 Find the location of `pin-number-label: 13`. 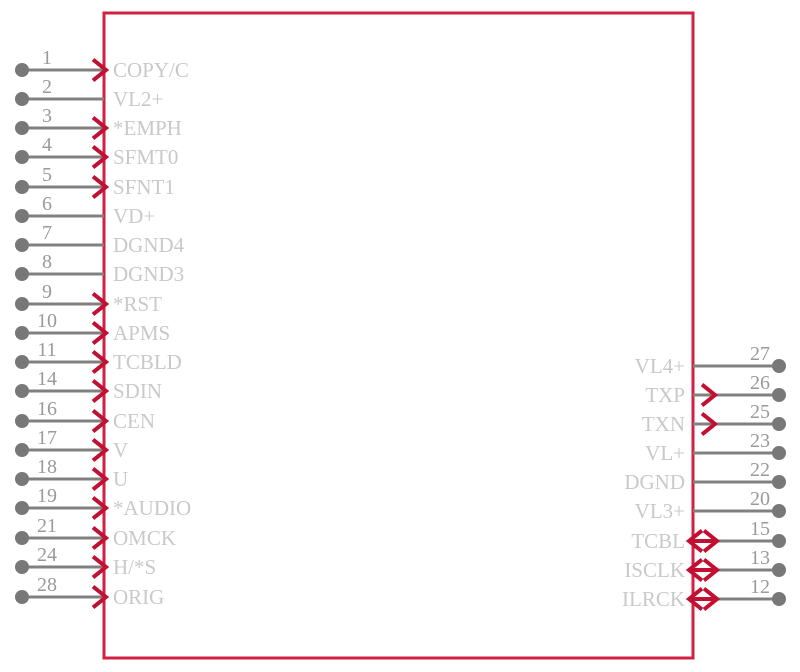

pin-number-label: 13 is located at coordinates (760, 558).